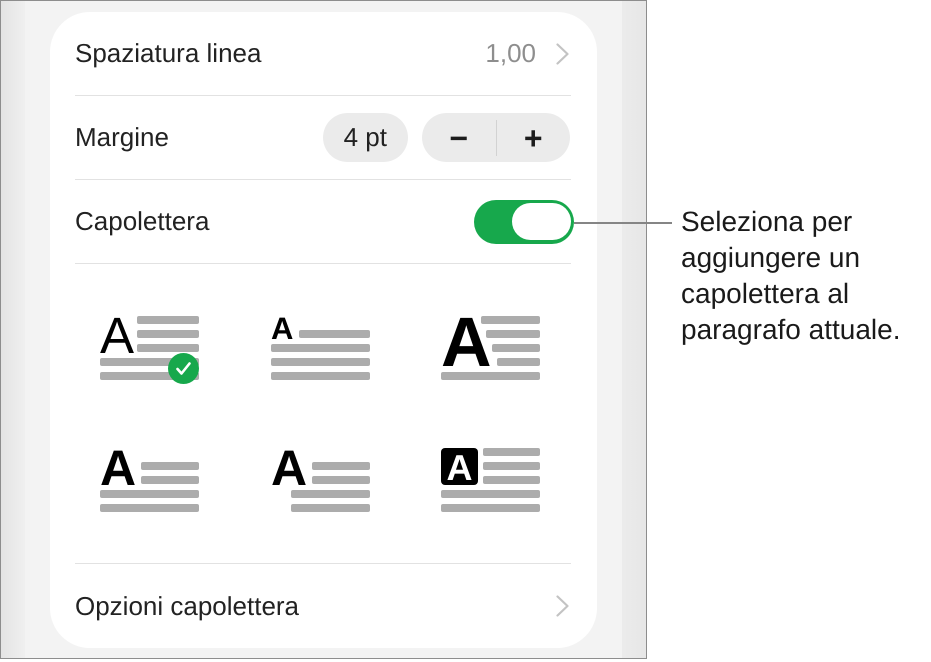 This screenshot has width=931, height=662. What do you see at coordinates (122, 137) in the screenshot?
I see `setting-label: Margine` at bounding box center [122, 137].